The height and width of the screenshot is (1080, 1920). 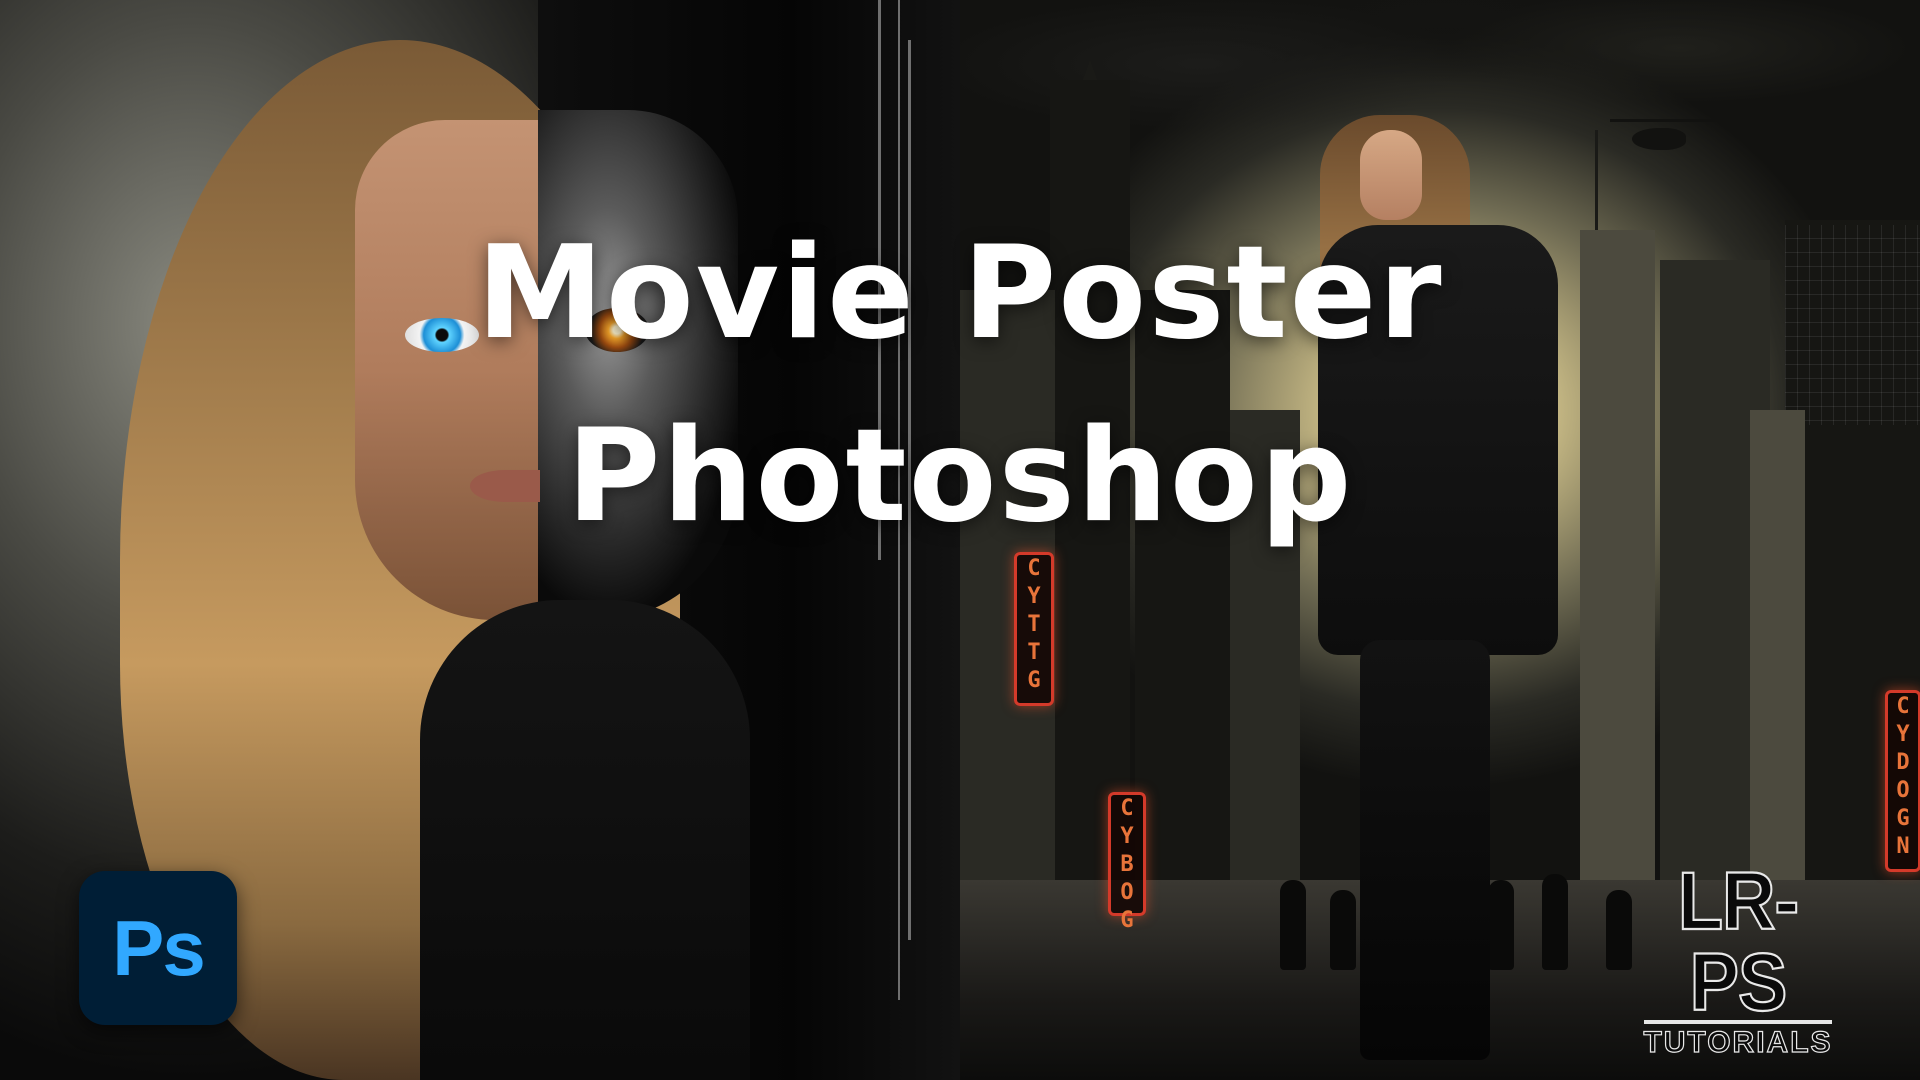 What do you see at coordinates (585, 840) in the screenshot?
I see `dark-clothing` at bounding box center [585, 840].